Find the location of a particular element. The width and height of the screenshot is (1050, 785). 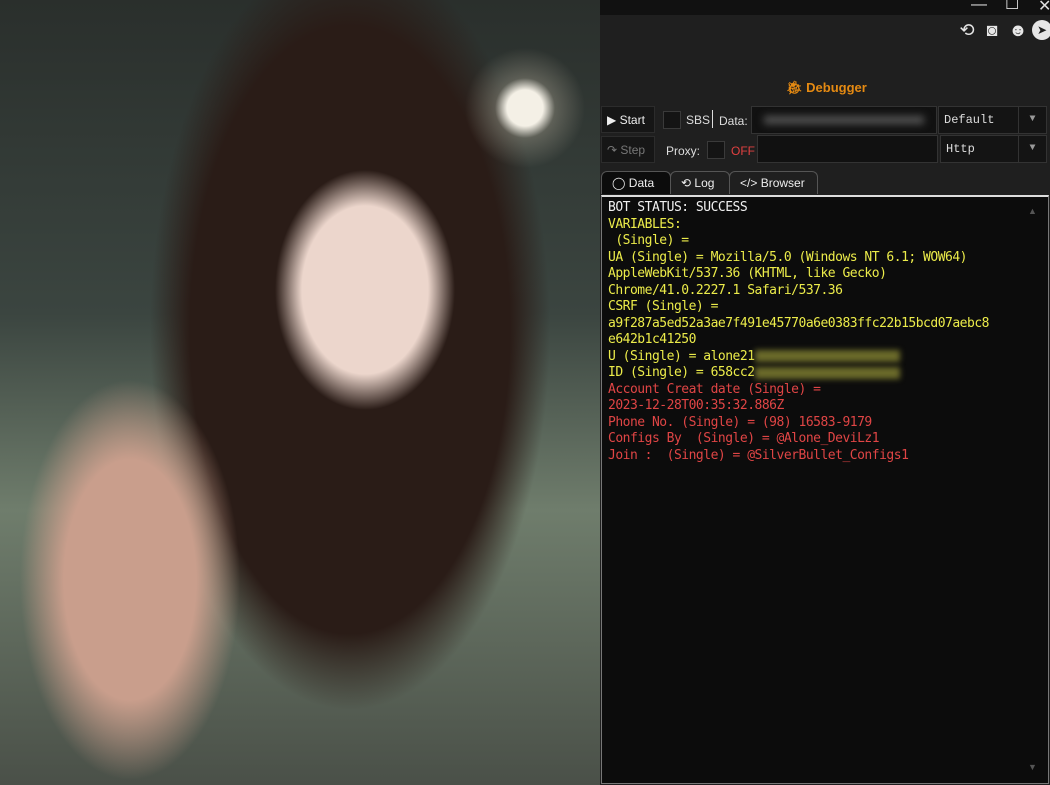

start-button: ▶ Start is located at coordinates (628, 119).